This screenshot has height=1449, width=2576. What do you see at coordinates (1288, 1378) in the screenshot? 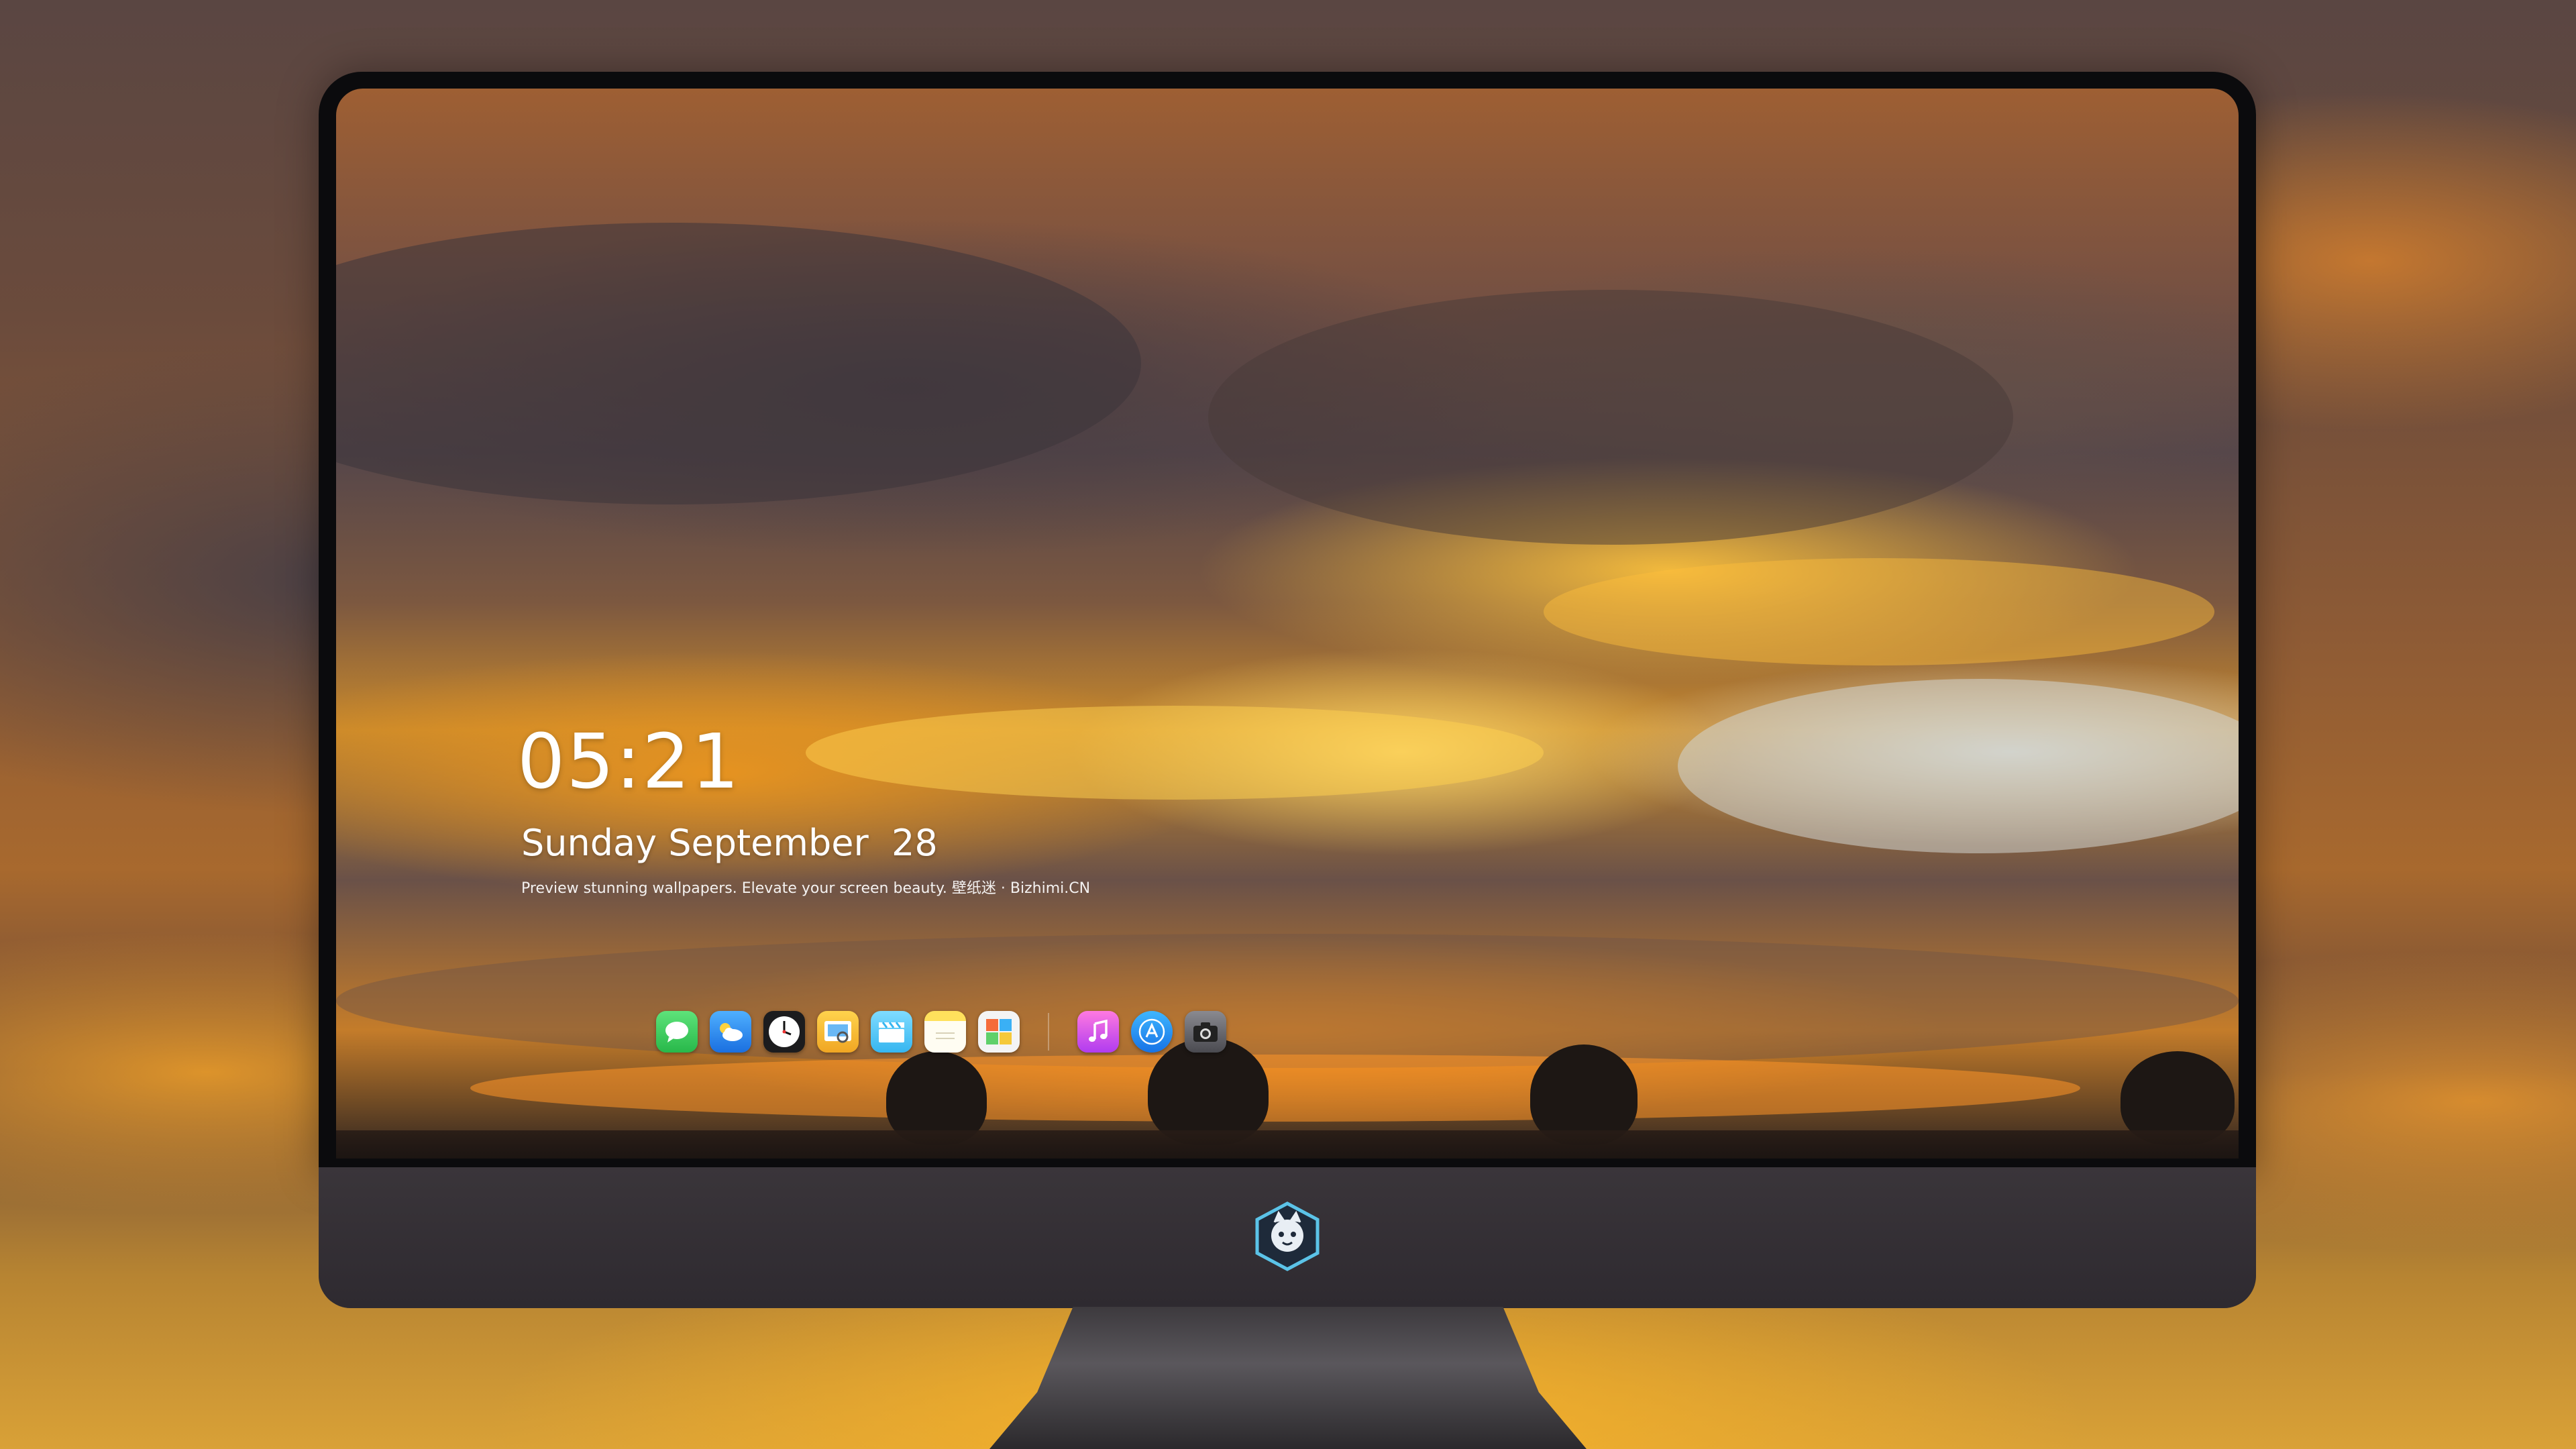
I see `monitor-stand` at bounding box center [1288, 1378].